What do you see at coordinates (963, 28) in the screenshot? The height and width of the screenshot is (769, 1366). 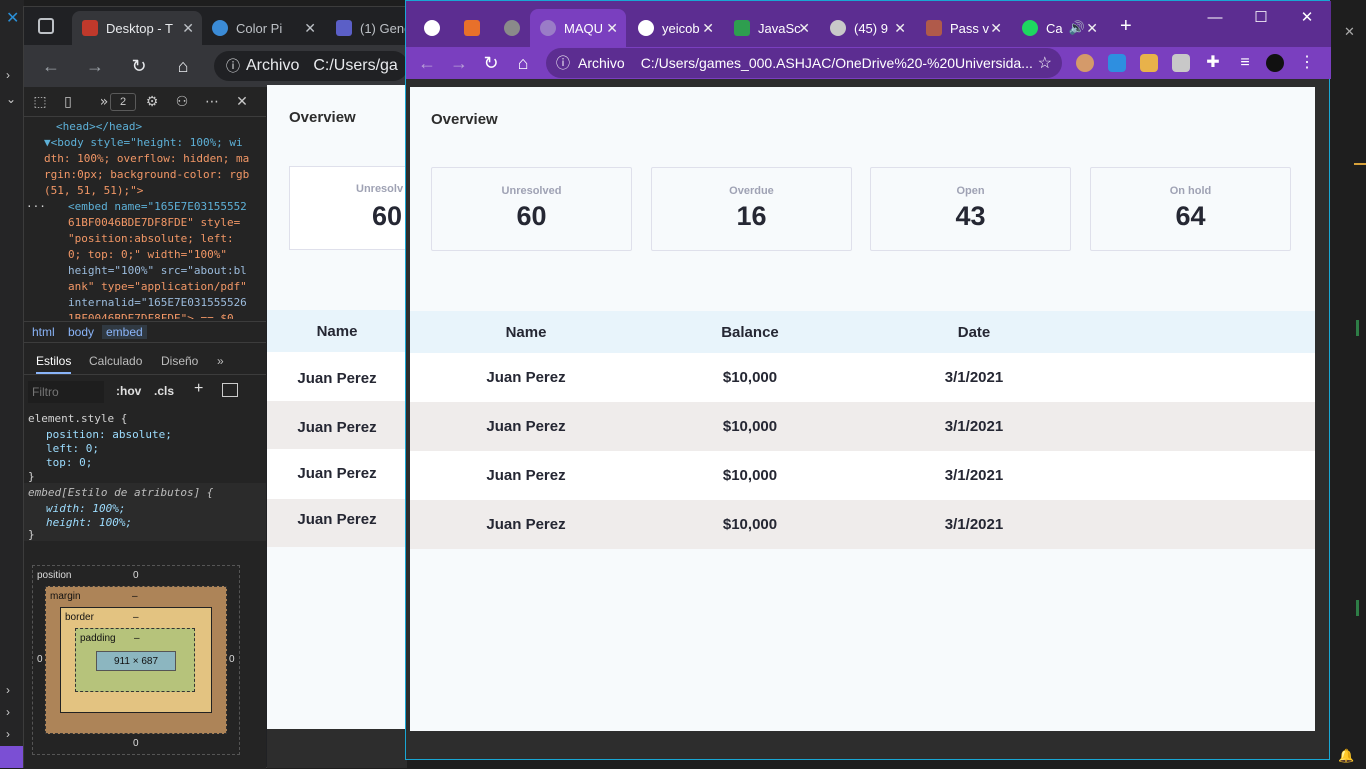 I see `tab-pass: Pass v ✕` at bounding box center [963, 28].